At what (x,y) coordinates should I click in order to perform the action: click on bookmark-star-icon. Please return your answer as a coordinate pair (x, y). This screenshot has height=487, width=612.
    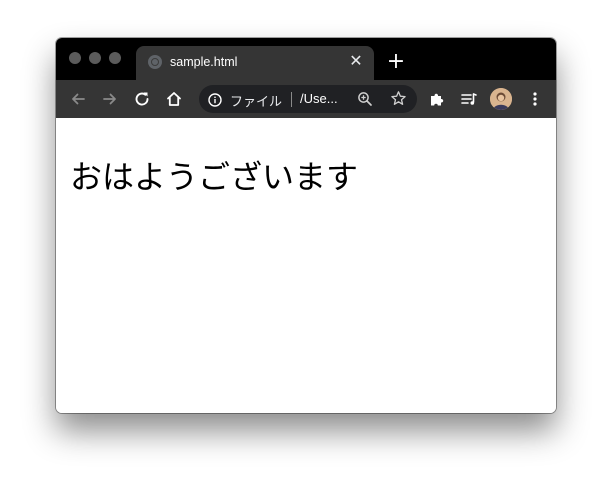
    Looking at the image, I should click on (398, 98).